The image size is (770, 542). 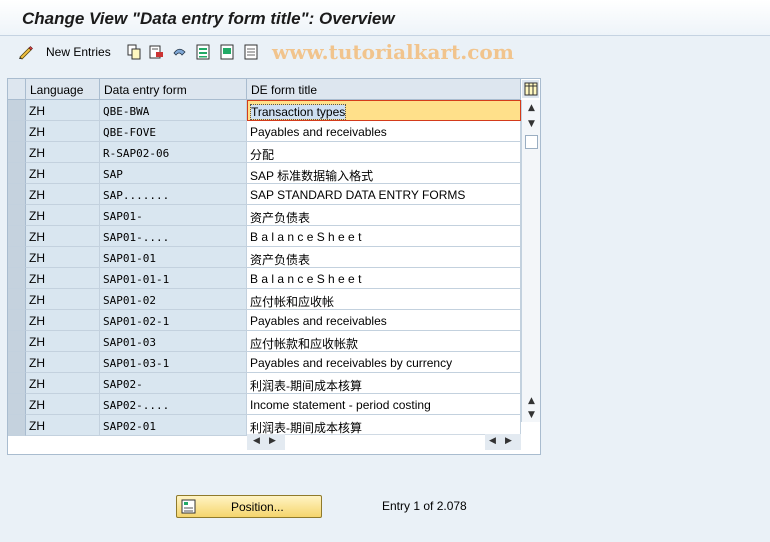 I want to click on de-form-title-text: 应付帐和应收帐, so click(x=292, y=302).